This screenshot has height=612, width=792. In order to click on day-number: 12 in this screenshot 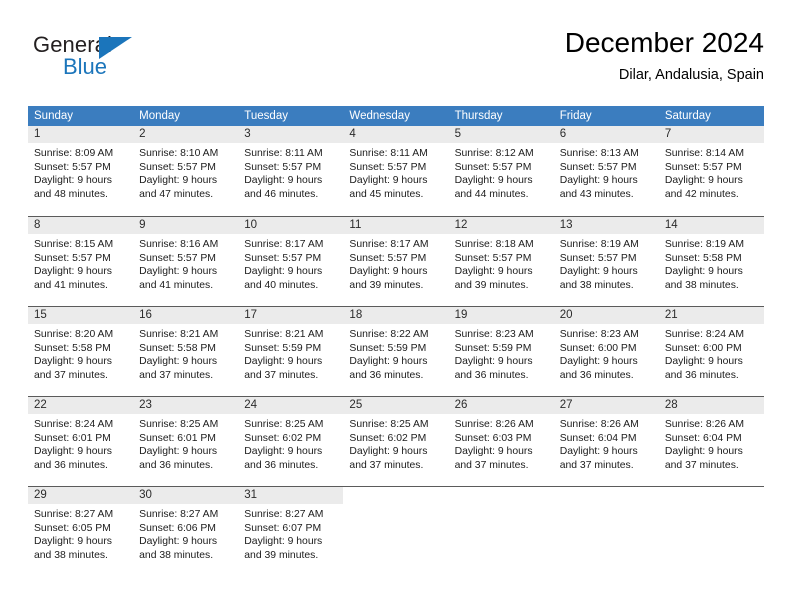, I will do `click(461, 225)`.